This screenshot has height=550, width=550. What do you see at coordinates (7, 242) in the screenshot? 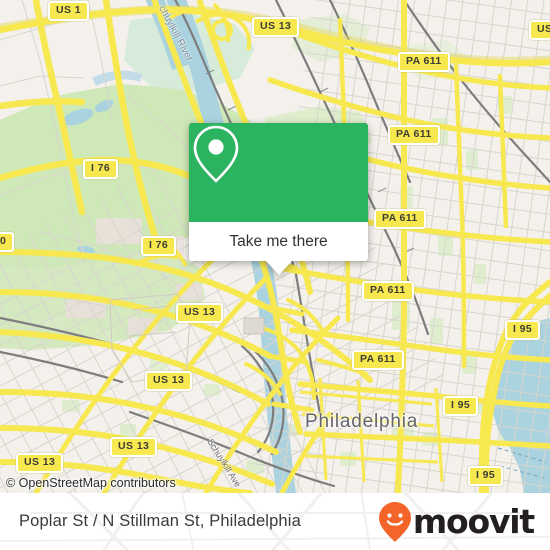
I see `road-shield: 0` at bounding box center [7, 242].